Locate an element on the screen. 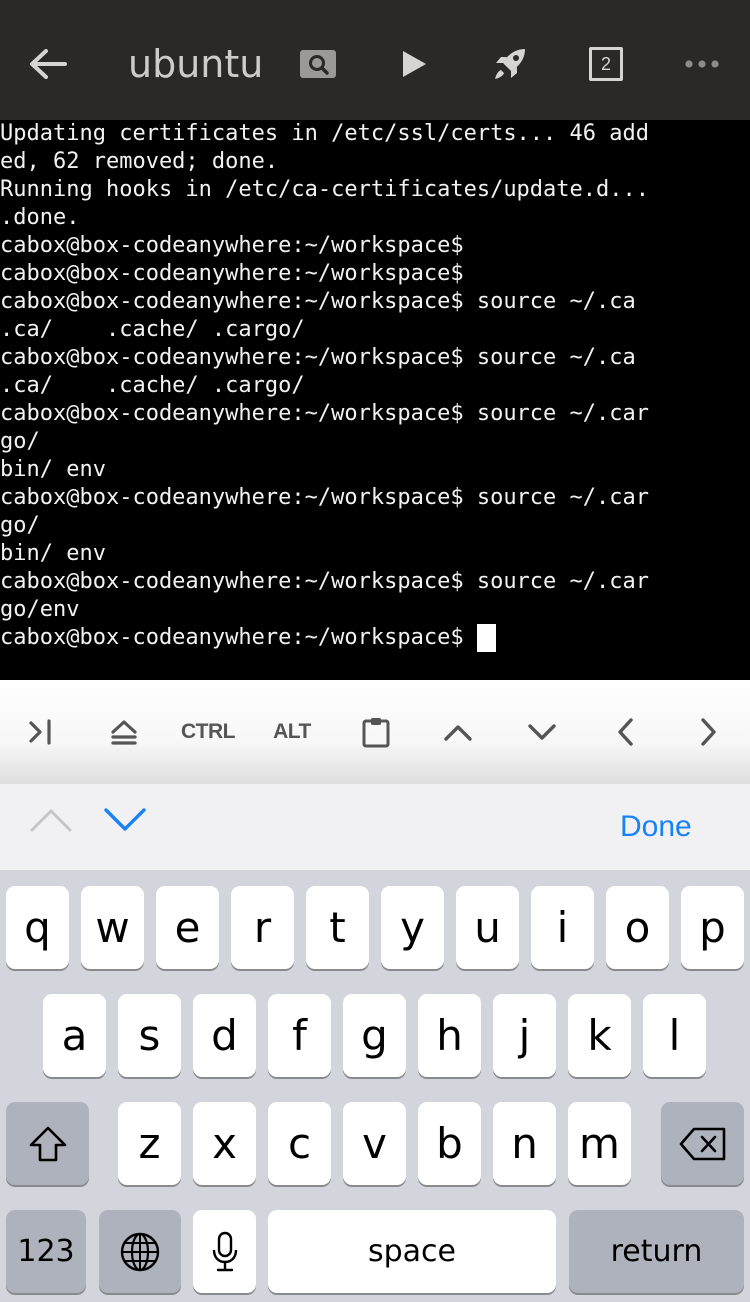 The height and width of the screenshot is (1302, 750). arrow-down-key-button is located at coordinates (542, 732).